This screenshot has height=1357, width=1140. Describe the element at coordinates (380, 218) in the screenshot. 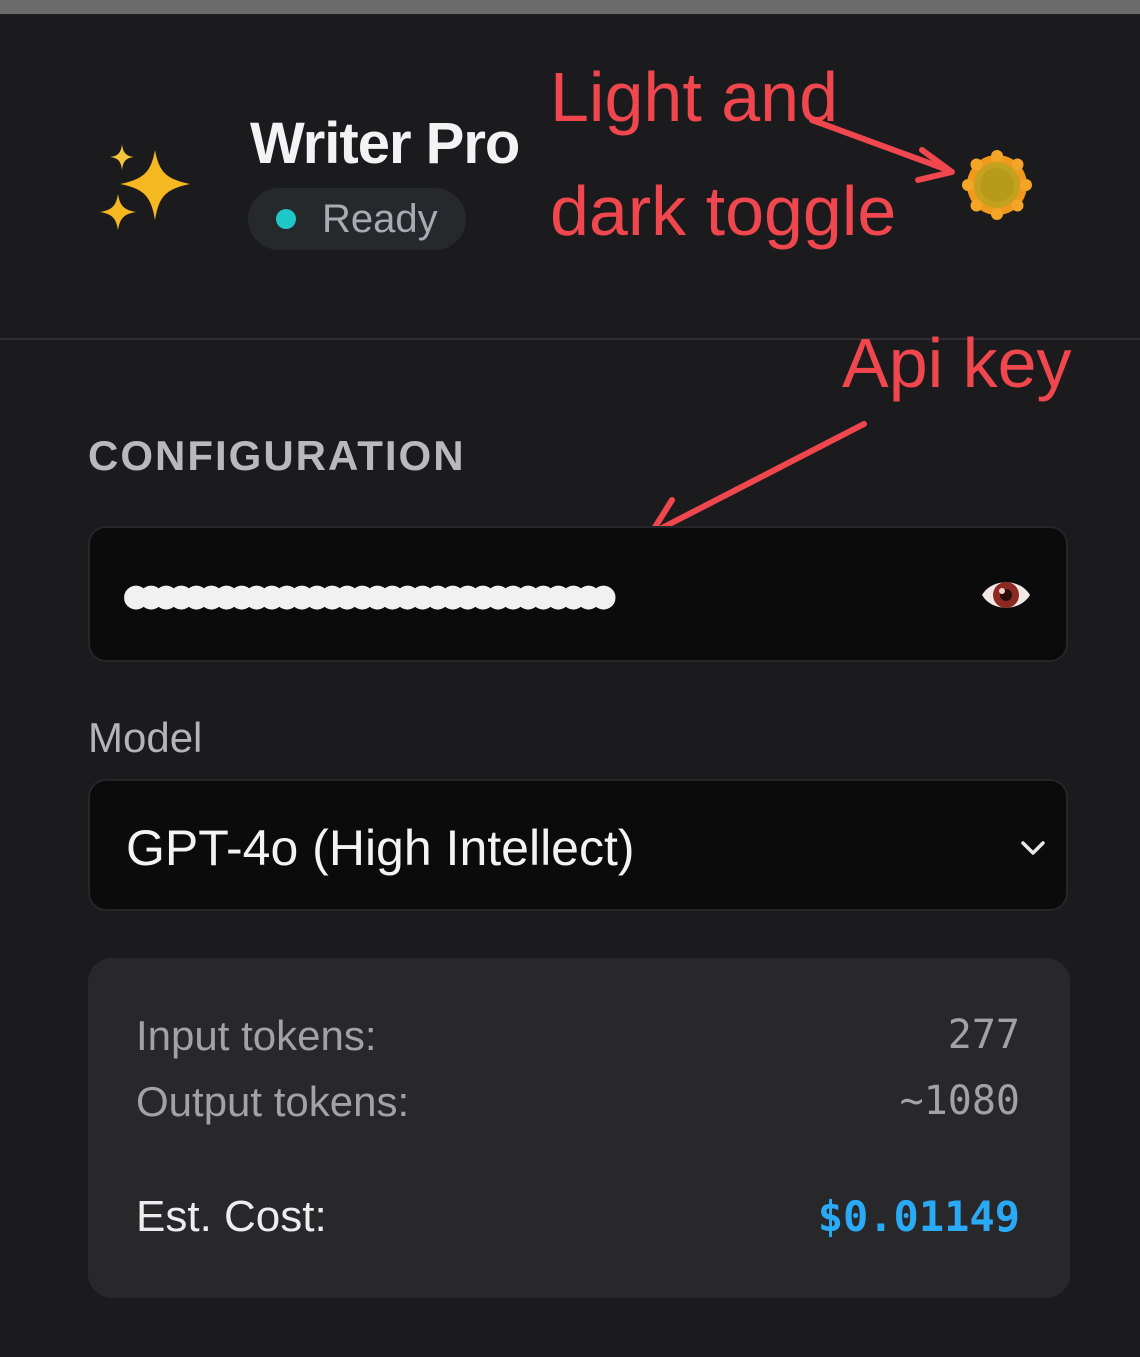

I see `status-text: Ready` at that location.